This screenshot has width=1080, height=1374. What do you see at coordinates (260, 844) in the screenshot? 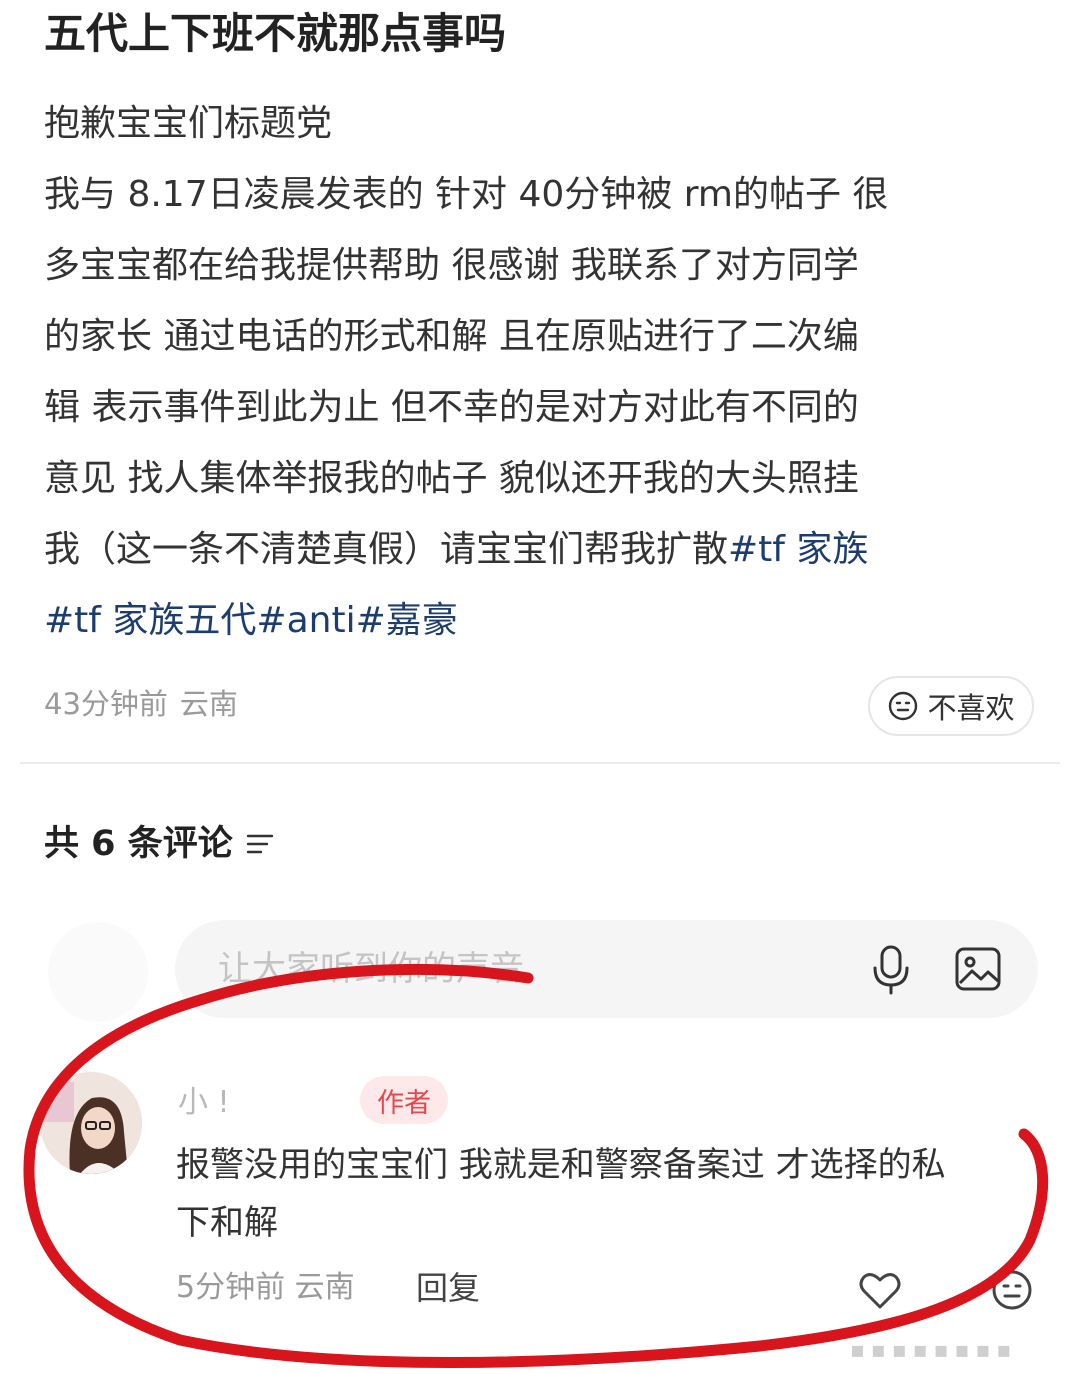
I see `sort-icon` at bounding box center [260, 844].